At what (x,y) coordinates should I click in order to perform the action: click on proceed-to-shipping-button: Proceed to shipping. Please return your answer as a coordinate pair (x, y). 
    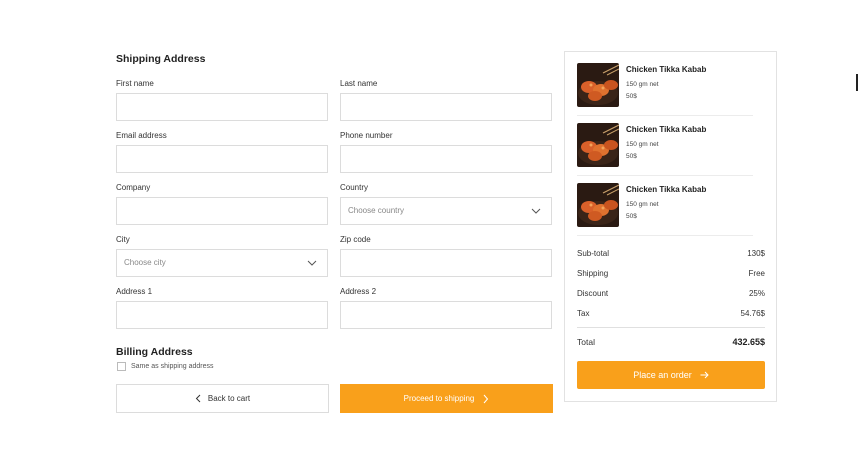
    Looking at the image, I should click on (446, 398).